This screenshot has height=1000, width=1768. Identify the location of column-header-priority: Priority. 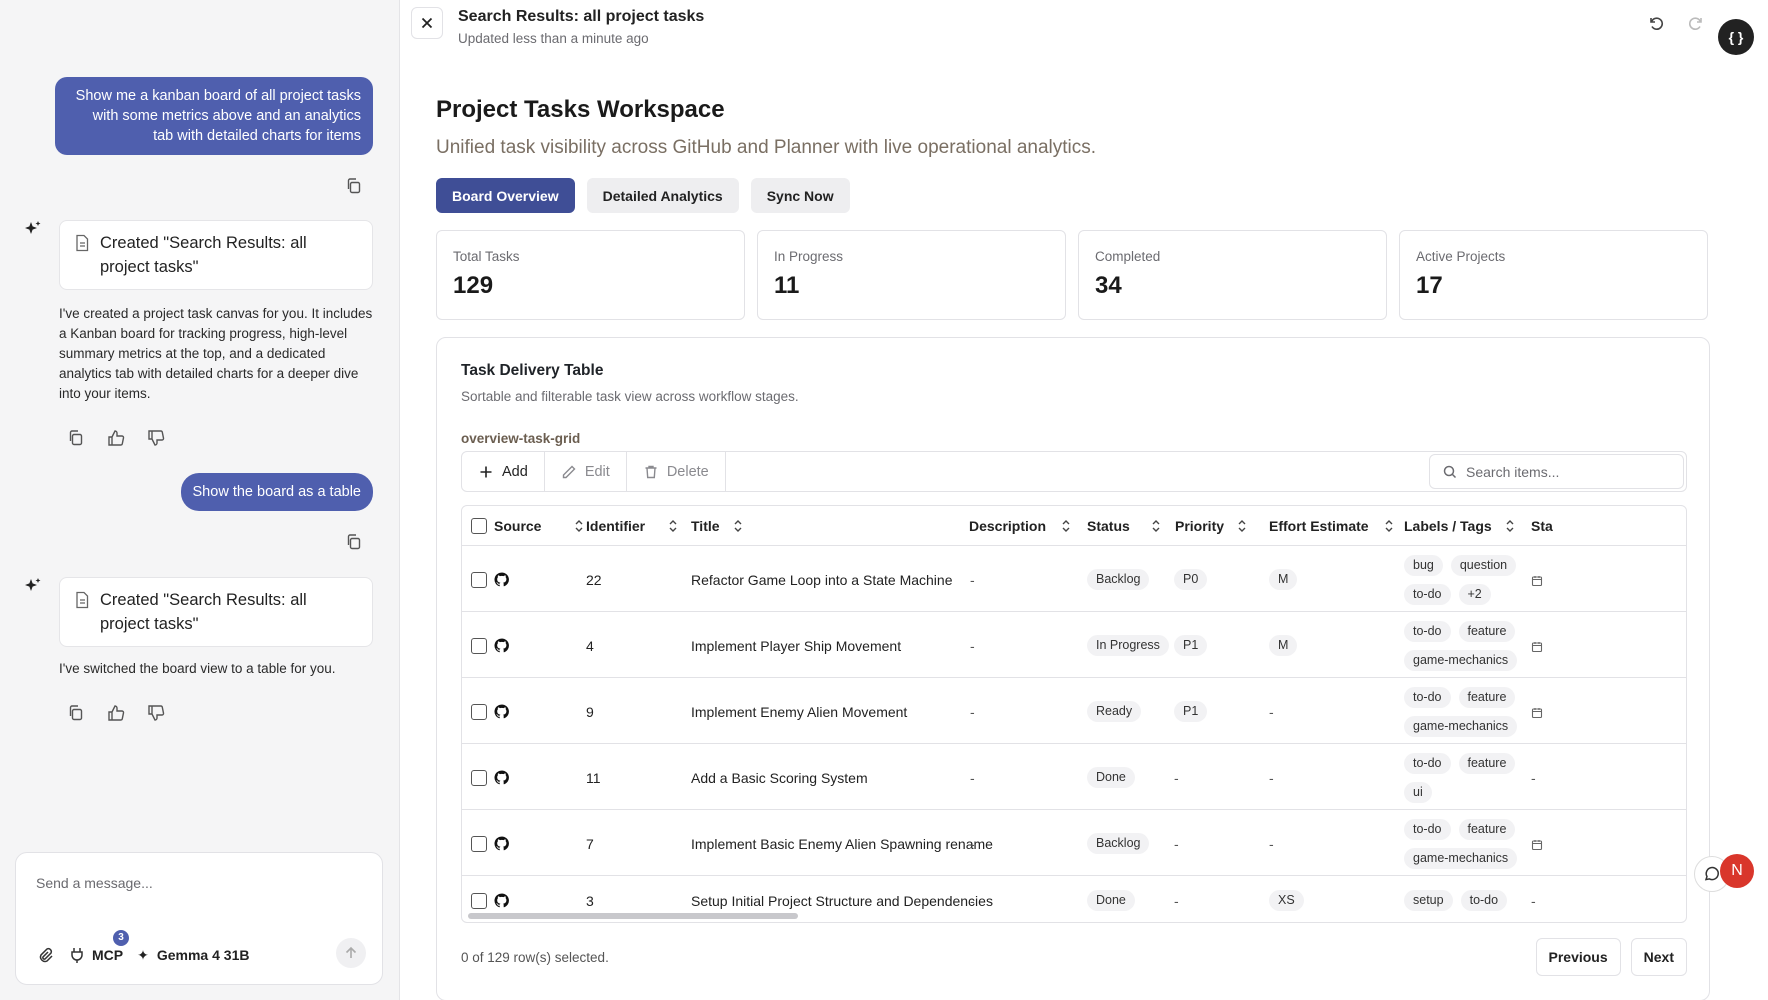
(1211, 526).